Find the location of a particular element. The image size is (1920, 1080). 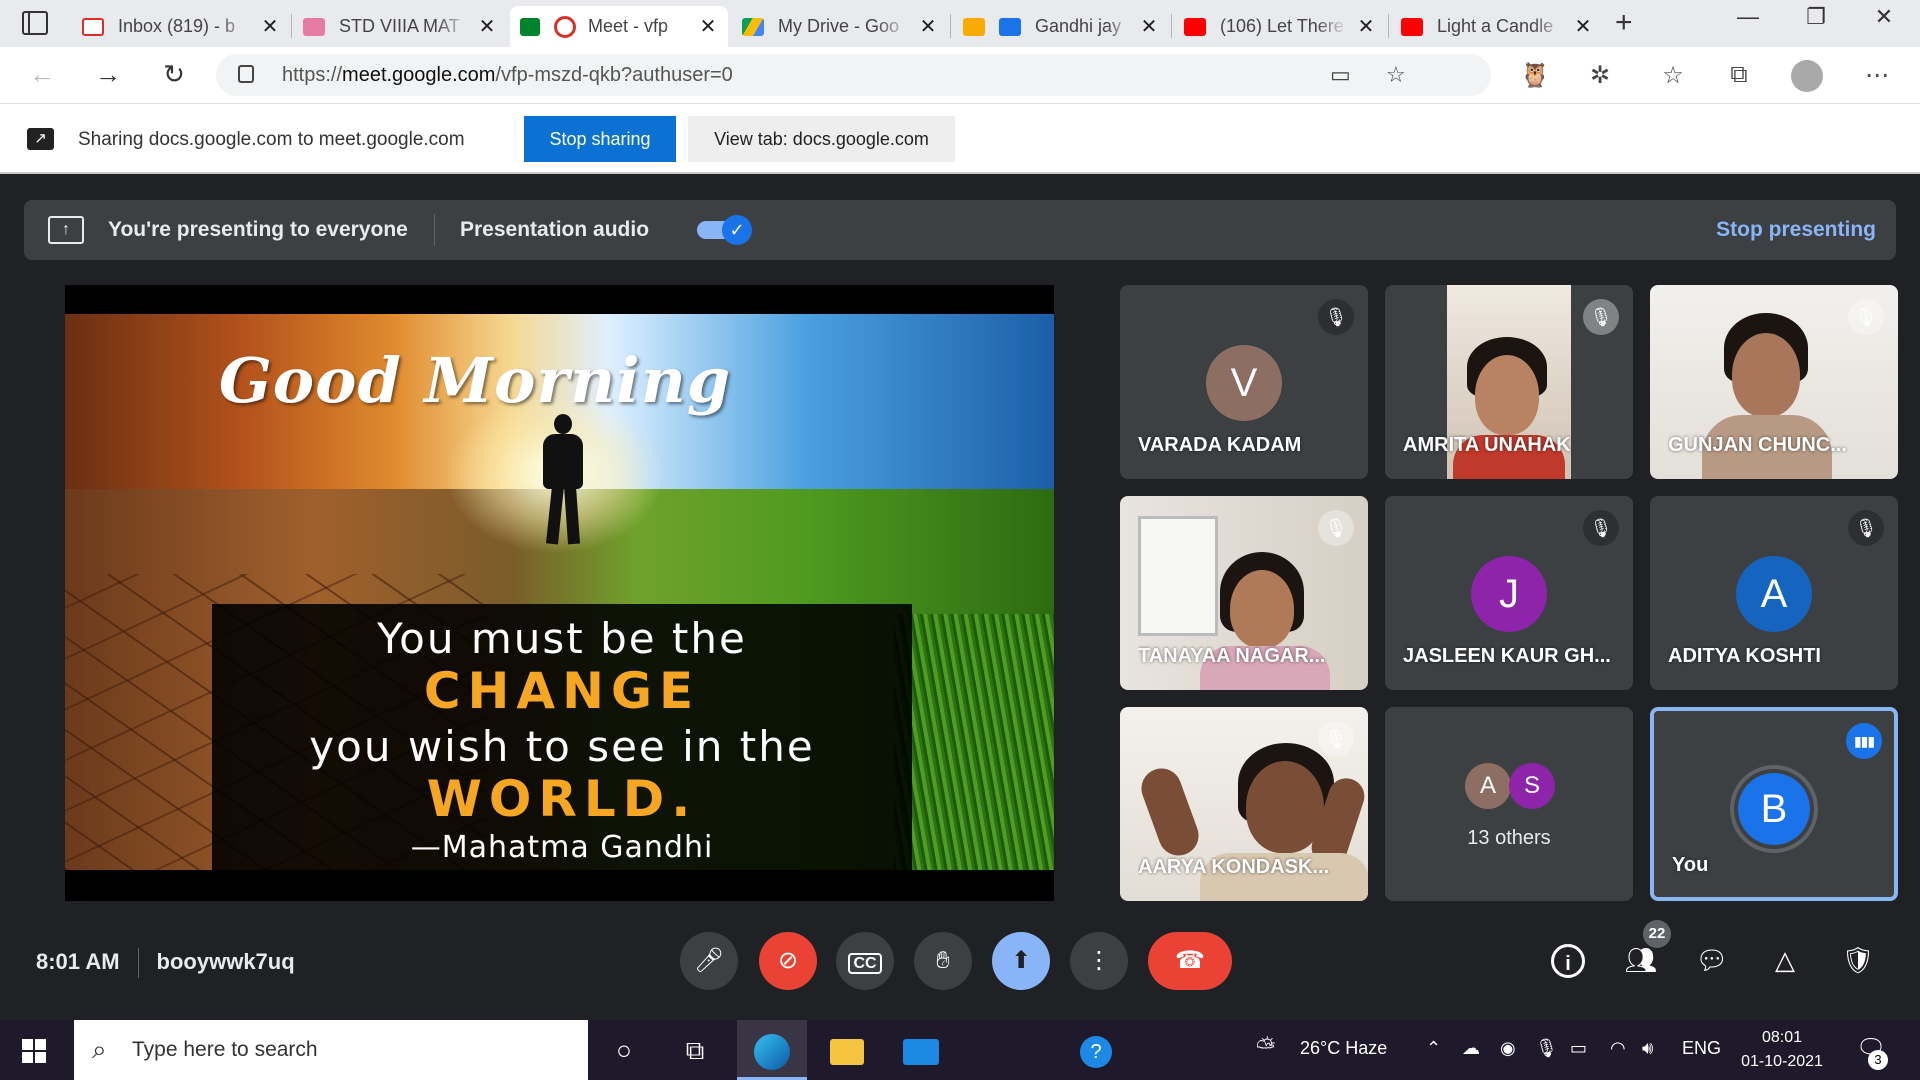

refresh-icon: ↻ is located at coordinates (174, 74).